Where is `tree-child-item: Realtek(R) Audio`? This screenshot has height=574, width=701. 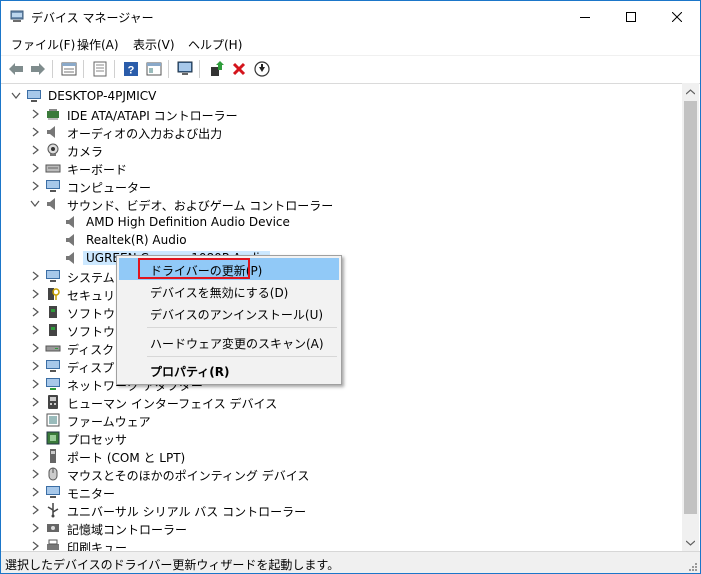 tree-child-item: Realtek(R) Audio is located at coordinates (341, 240).